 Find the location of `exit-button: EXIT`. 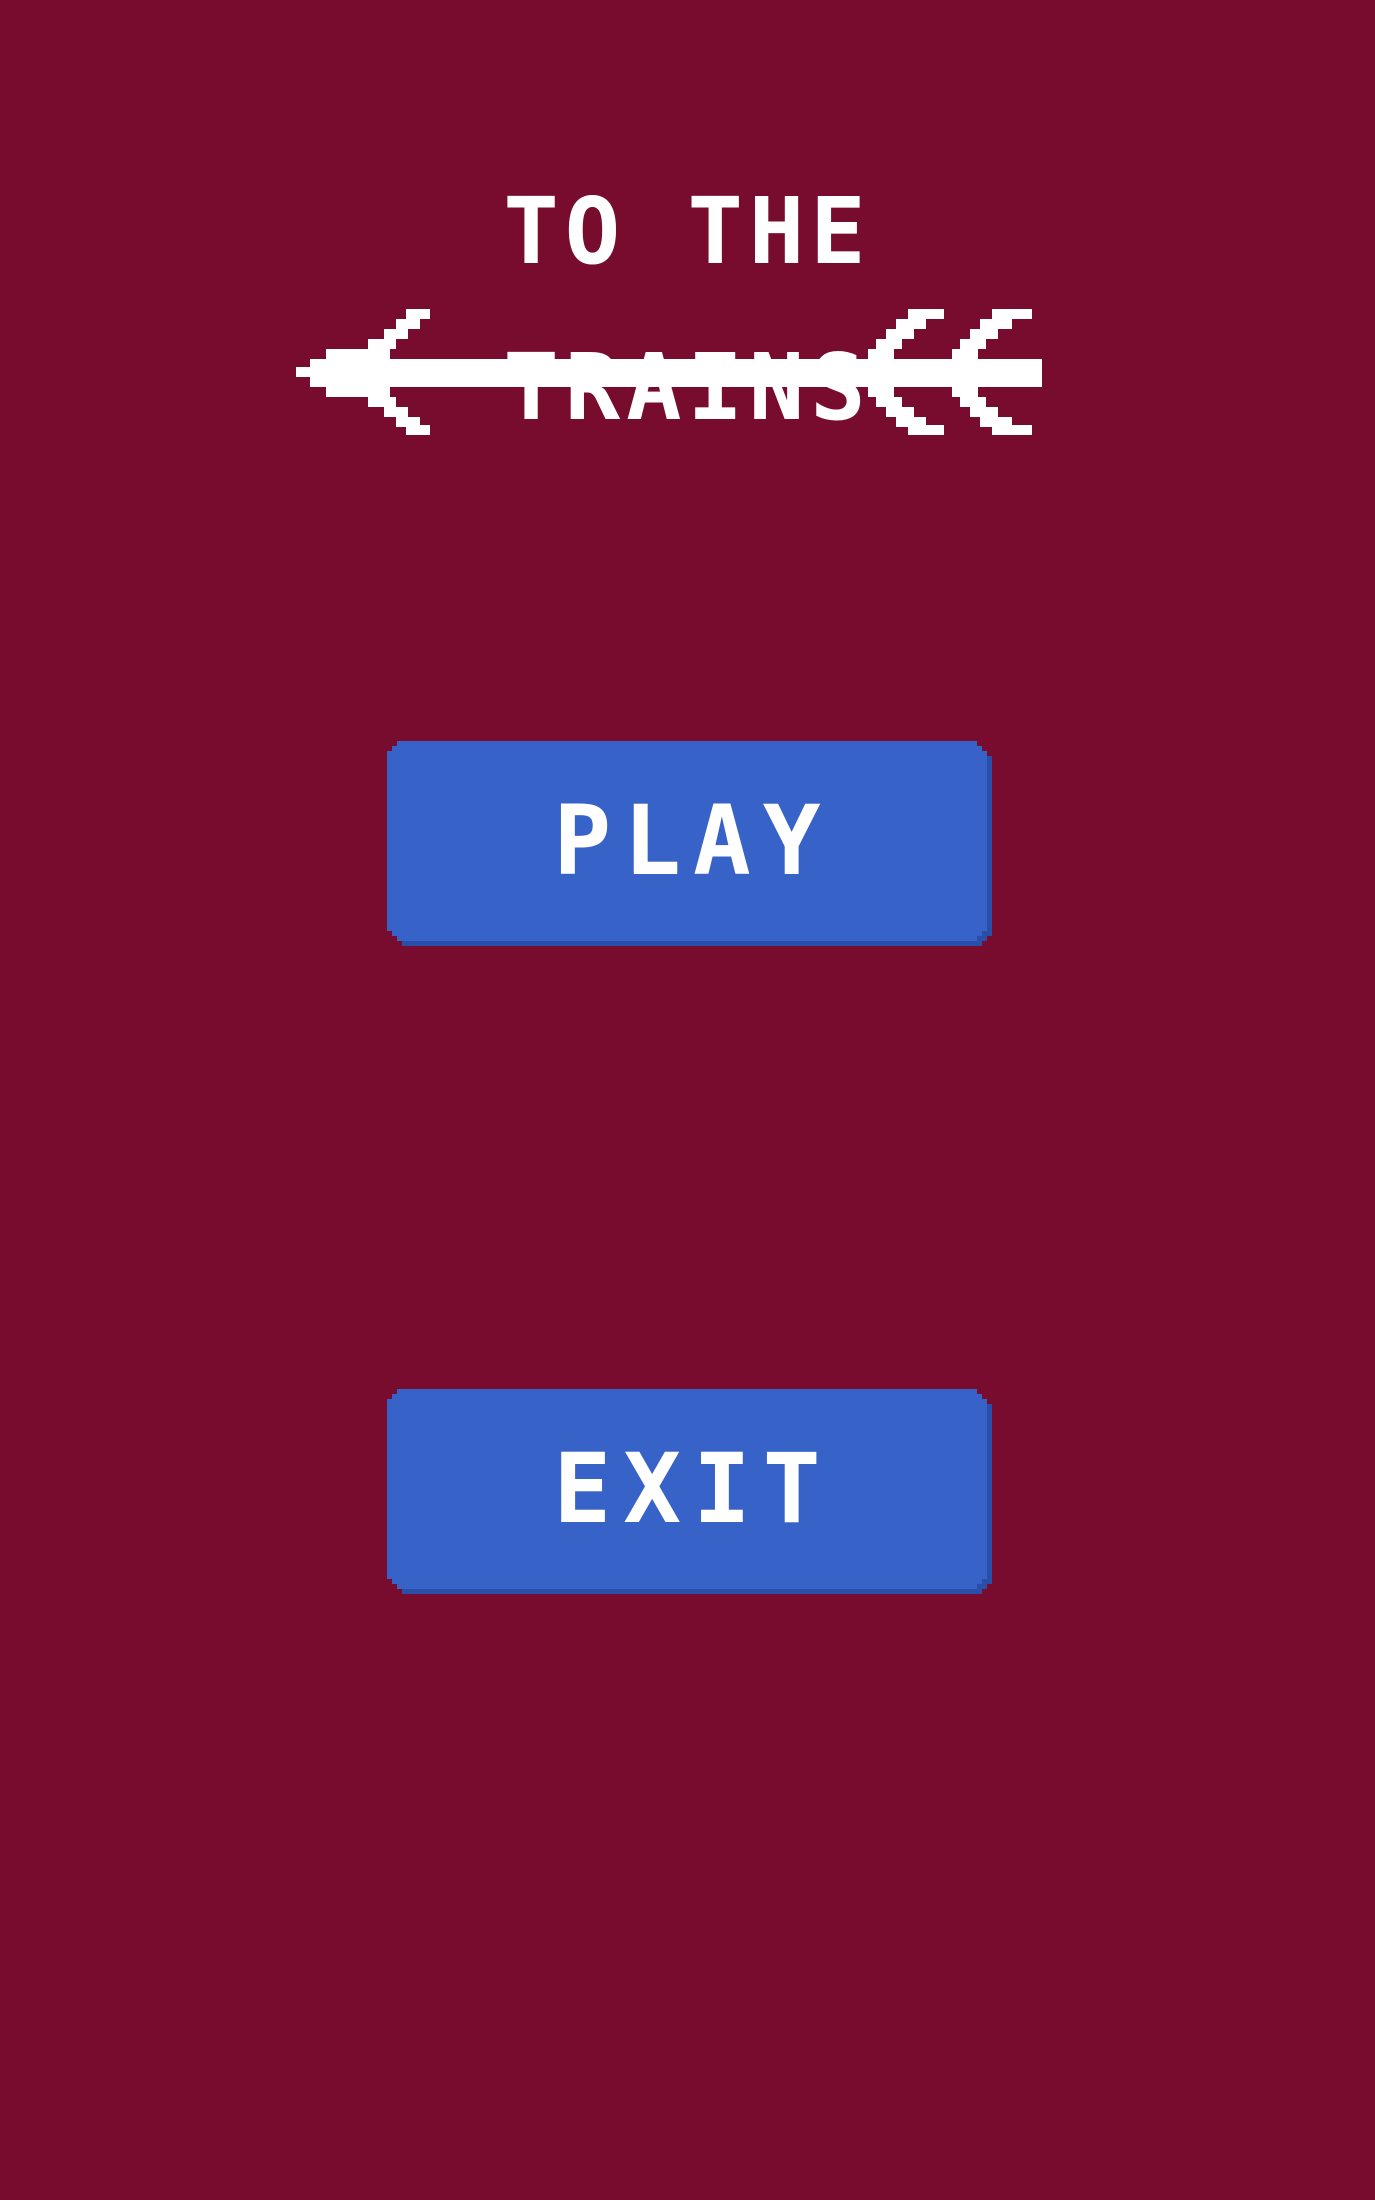

exit-button: EXIT is located at coordinates (689, 1491).